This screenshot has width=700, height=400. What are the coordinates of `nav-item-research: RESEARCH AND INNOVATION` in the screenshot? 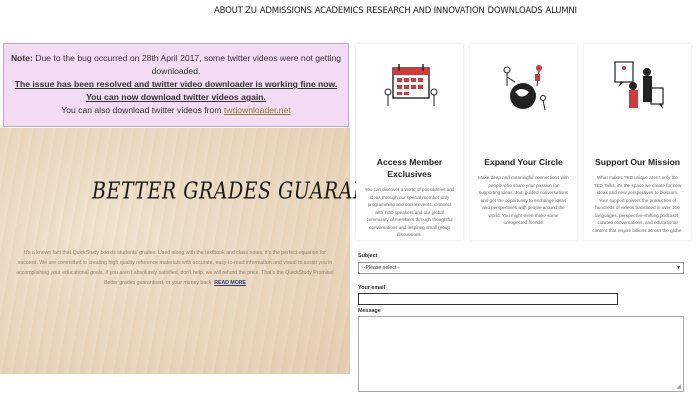 It's located at (425, 11).